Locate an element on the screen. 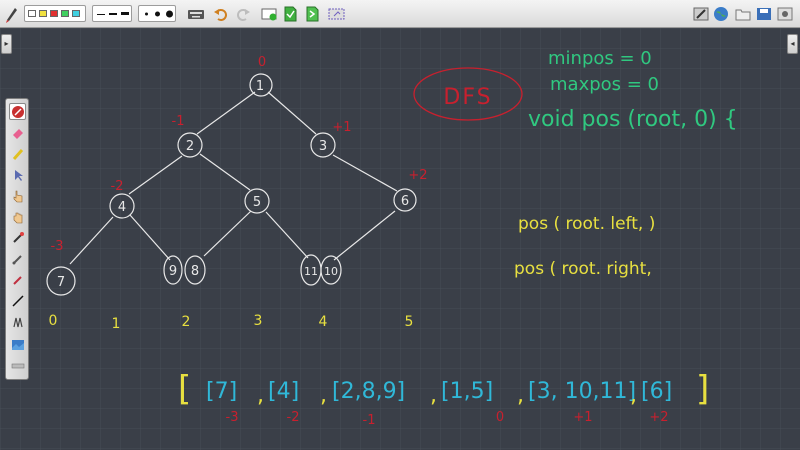 This screenshot has height=450, width=800. column-index-1: 1 is located at coordinates (116, 324).